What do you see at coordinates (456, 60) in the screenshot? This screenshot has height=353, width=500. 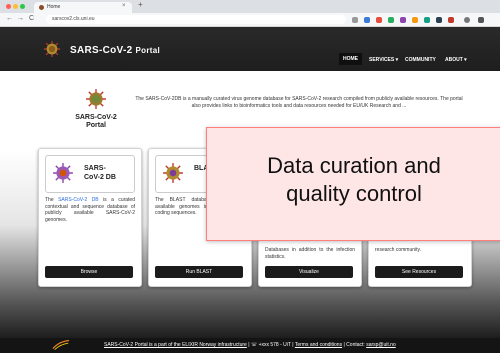 I see `nav-about: ABOUT ▾` at bounding box center [456, 60].